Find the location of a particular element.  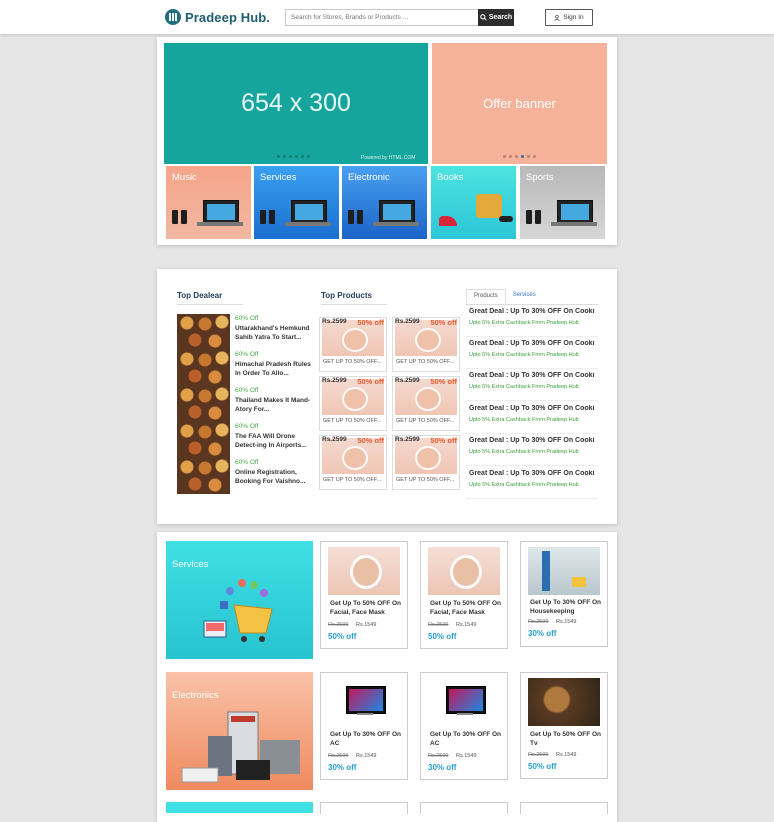

product-price: Rs.1549 is located at coordinates (466, 756).